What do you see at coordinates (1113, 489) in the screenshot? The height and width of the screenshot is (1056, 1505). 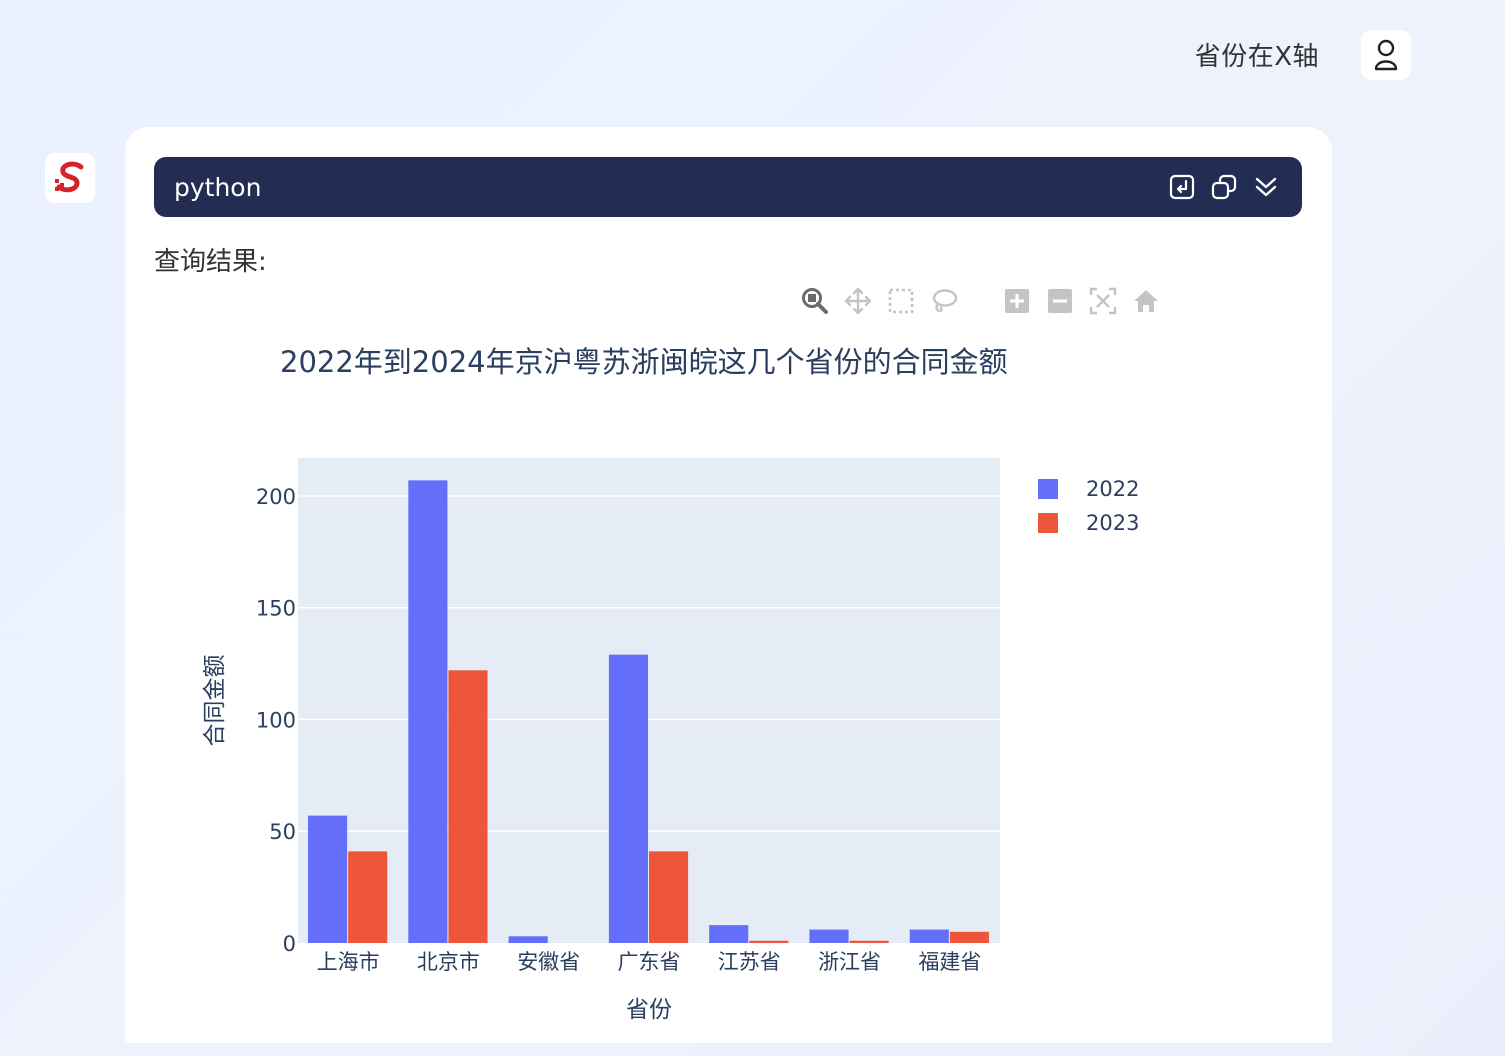 I see `legend-label-2022: 2022` at bounding box center [1113, 489].